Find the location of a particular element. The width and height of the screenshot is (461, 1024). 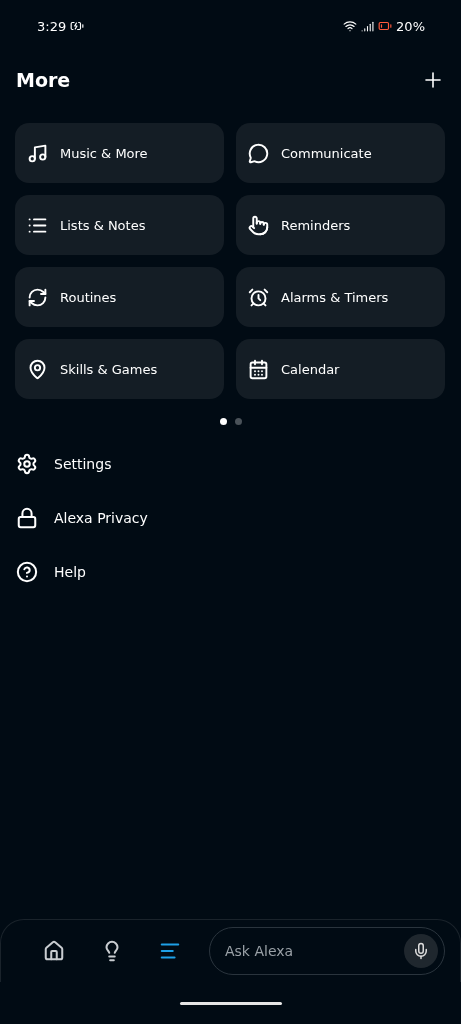

lock-icon is located at coordinates (27, 518).